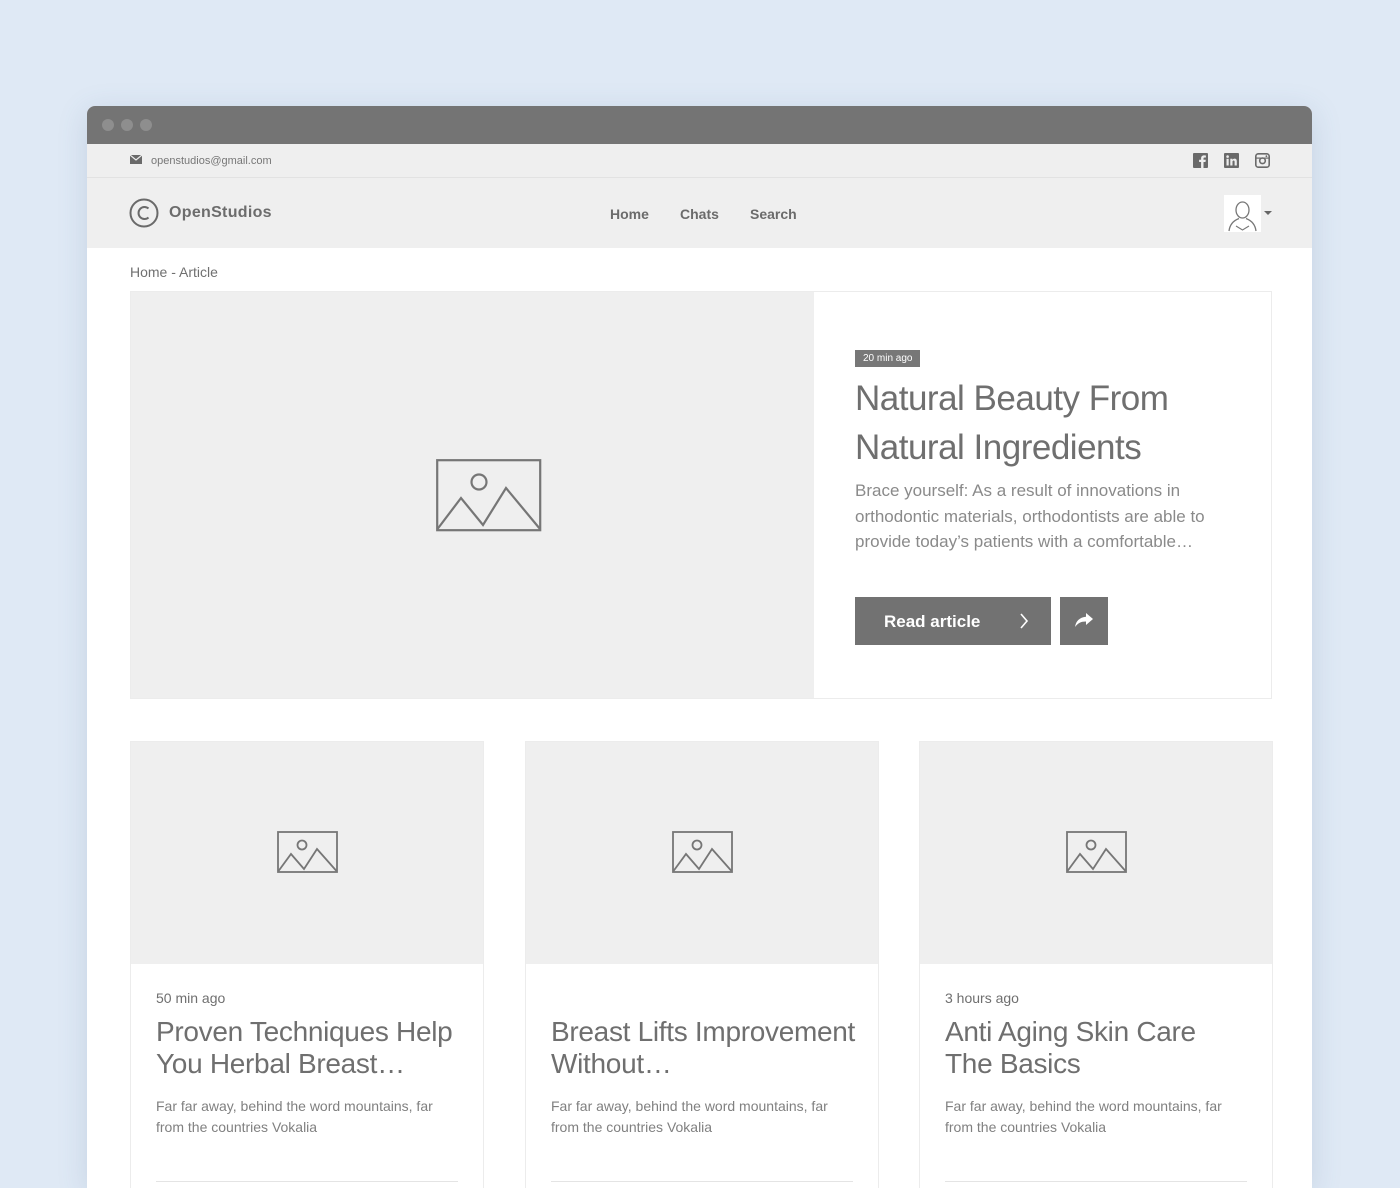  What do you see at coordinates (1024, 621) in the screenshot?
I see `chevron-right-icon` at bounding box center [1024, 621].